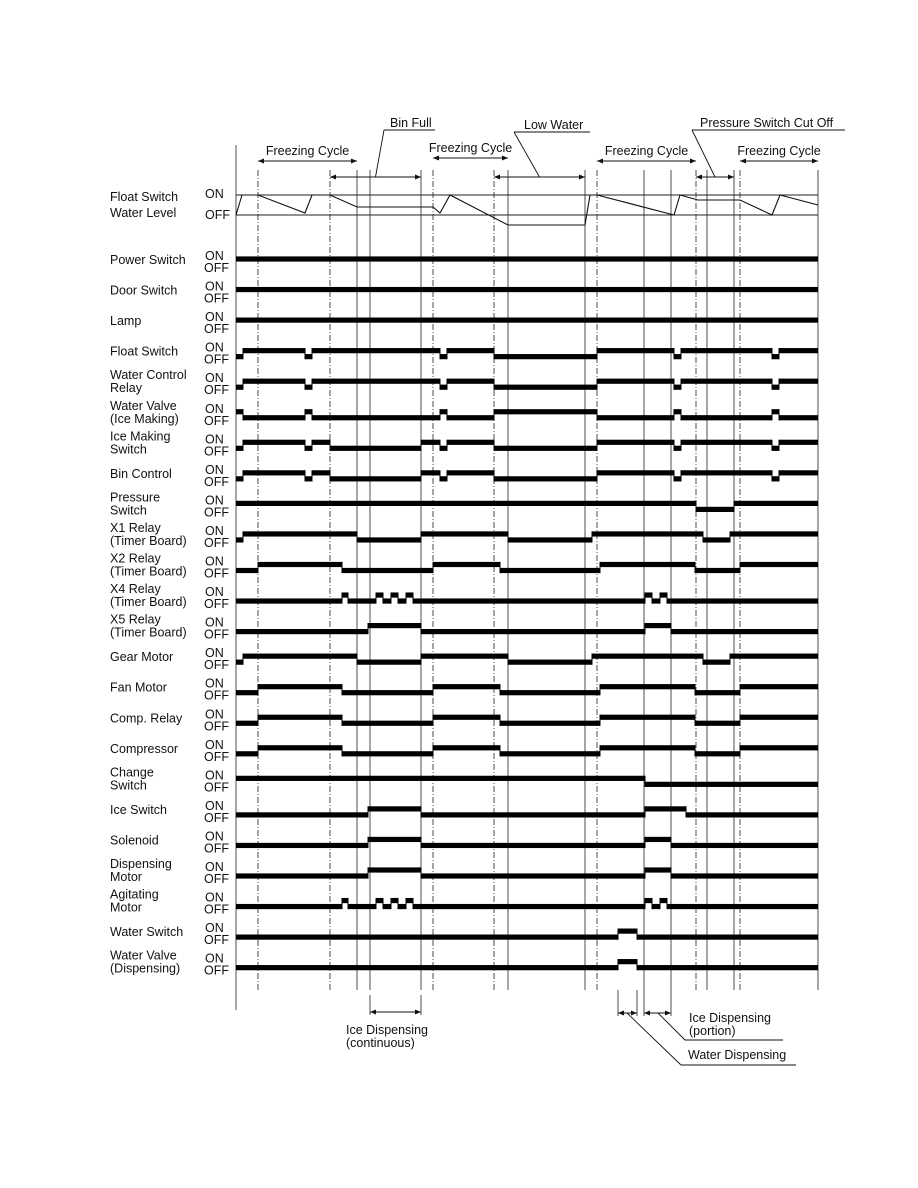  Describe the element at coordinates (647, 1013) in the screenshot. I see `ice-dispensing-portion-span-arrowhead-left` at that location.